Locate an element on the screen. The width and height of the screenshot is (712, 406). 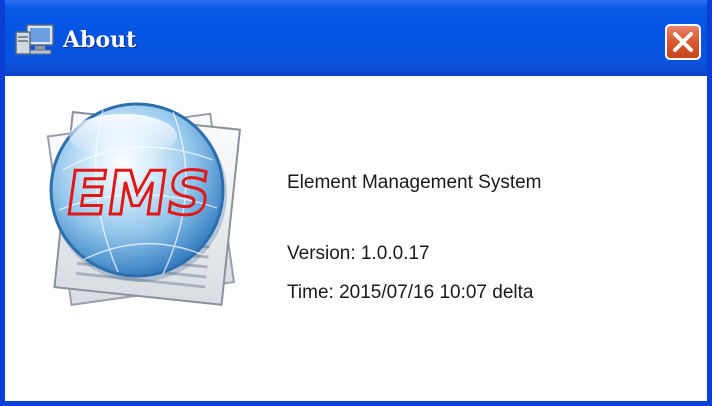
product-name: Element Management System is located at coordinates (414, 182).